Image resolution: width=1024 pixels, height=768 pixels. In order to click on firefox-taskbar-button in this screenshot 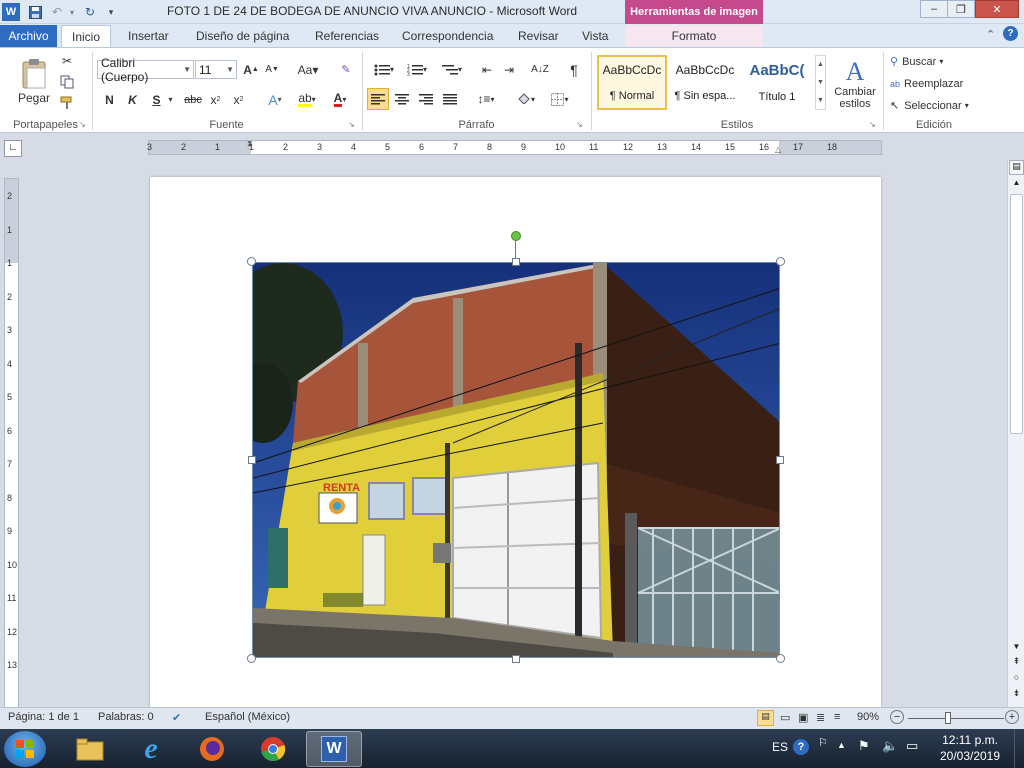, I will do `click(212, 749)`.